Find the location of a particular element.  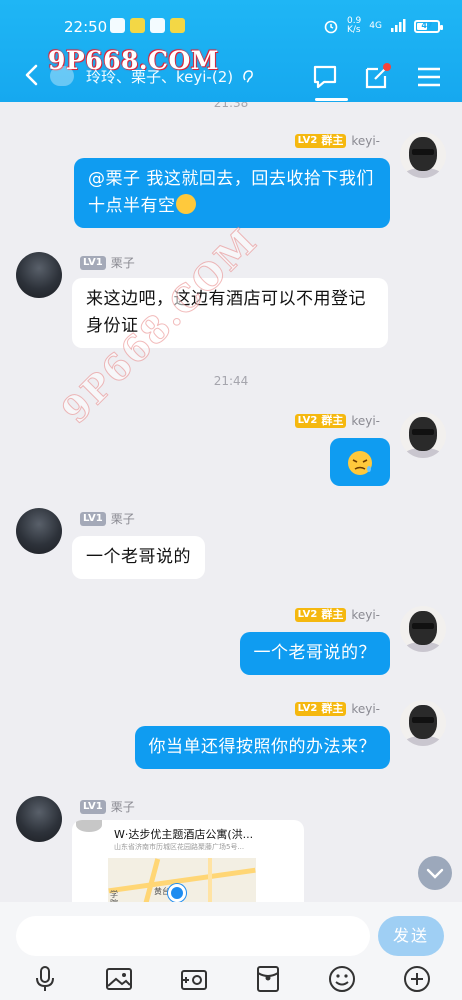

plus-icon is located at coordinates (416, 979).